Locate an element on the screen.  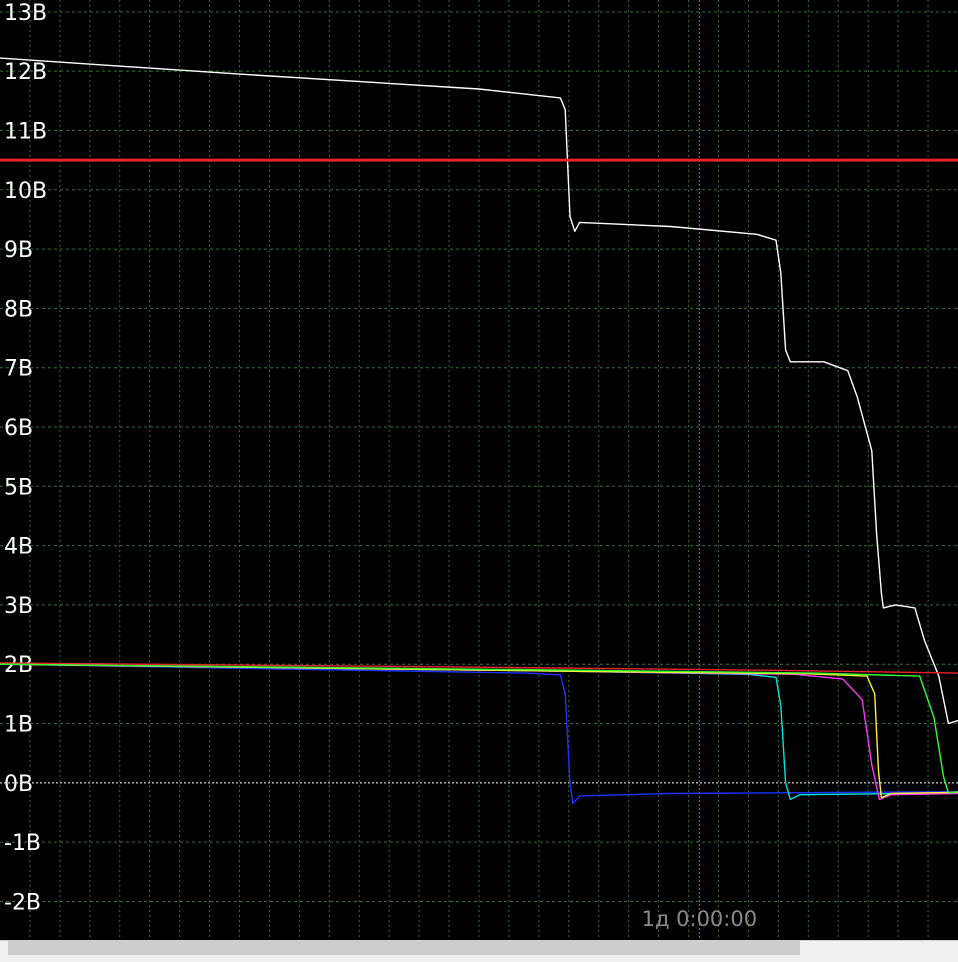
x-axis-labels: 1д 0:00:00 is located at coordinates (700, 919).